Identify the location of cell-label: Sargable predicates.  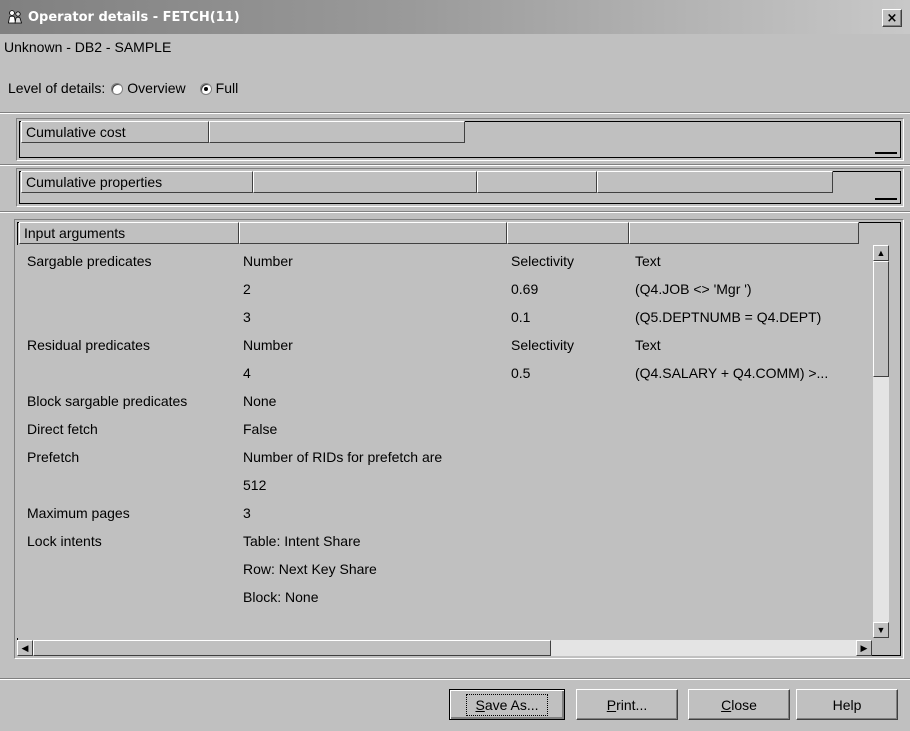
(89, 261).